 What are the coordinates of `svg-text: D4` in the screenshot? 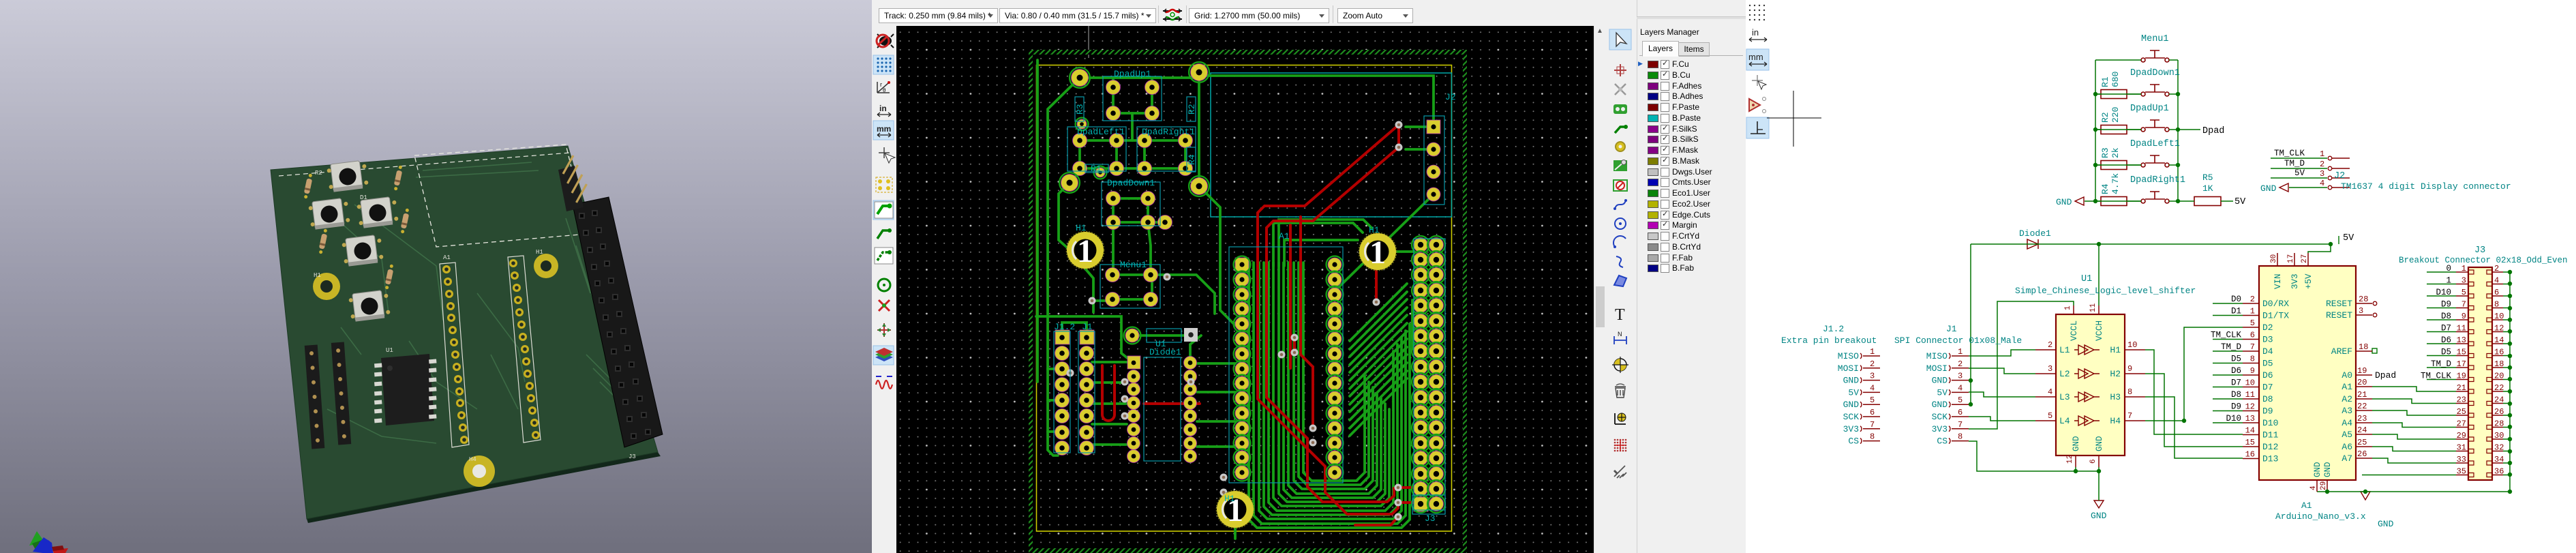 It's located at (2267, 351).